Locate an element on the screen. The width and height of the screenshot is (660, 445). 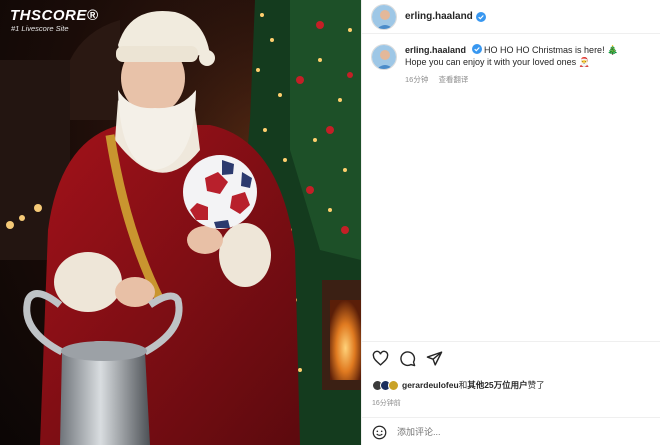
author-avatar is located at coordinates (384, 16).